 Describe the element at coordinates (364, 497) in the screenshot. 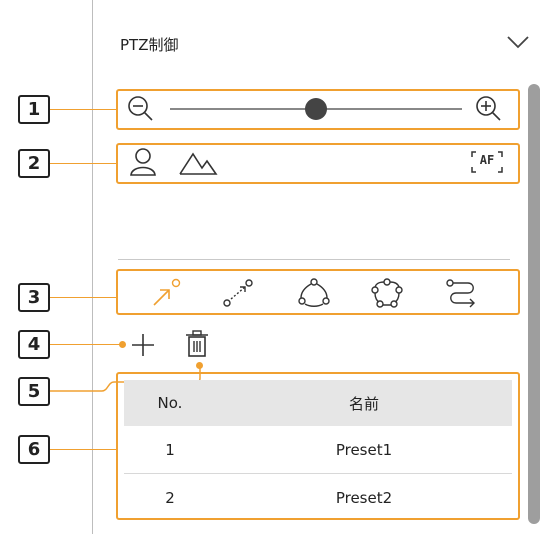

I see `preset-name: Preset2` at that location.